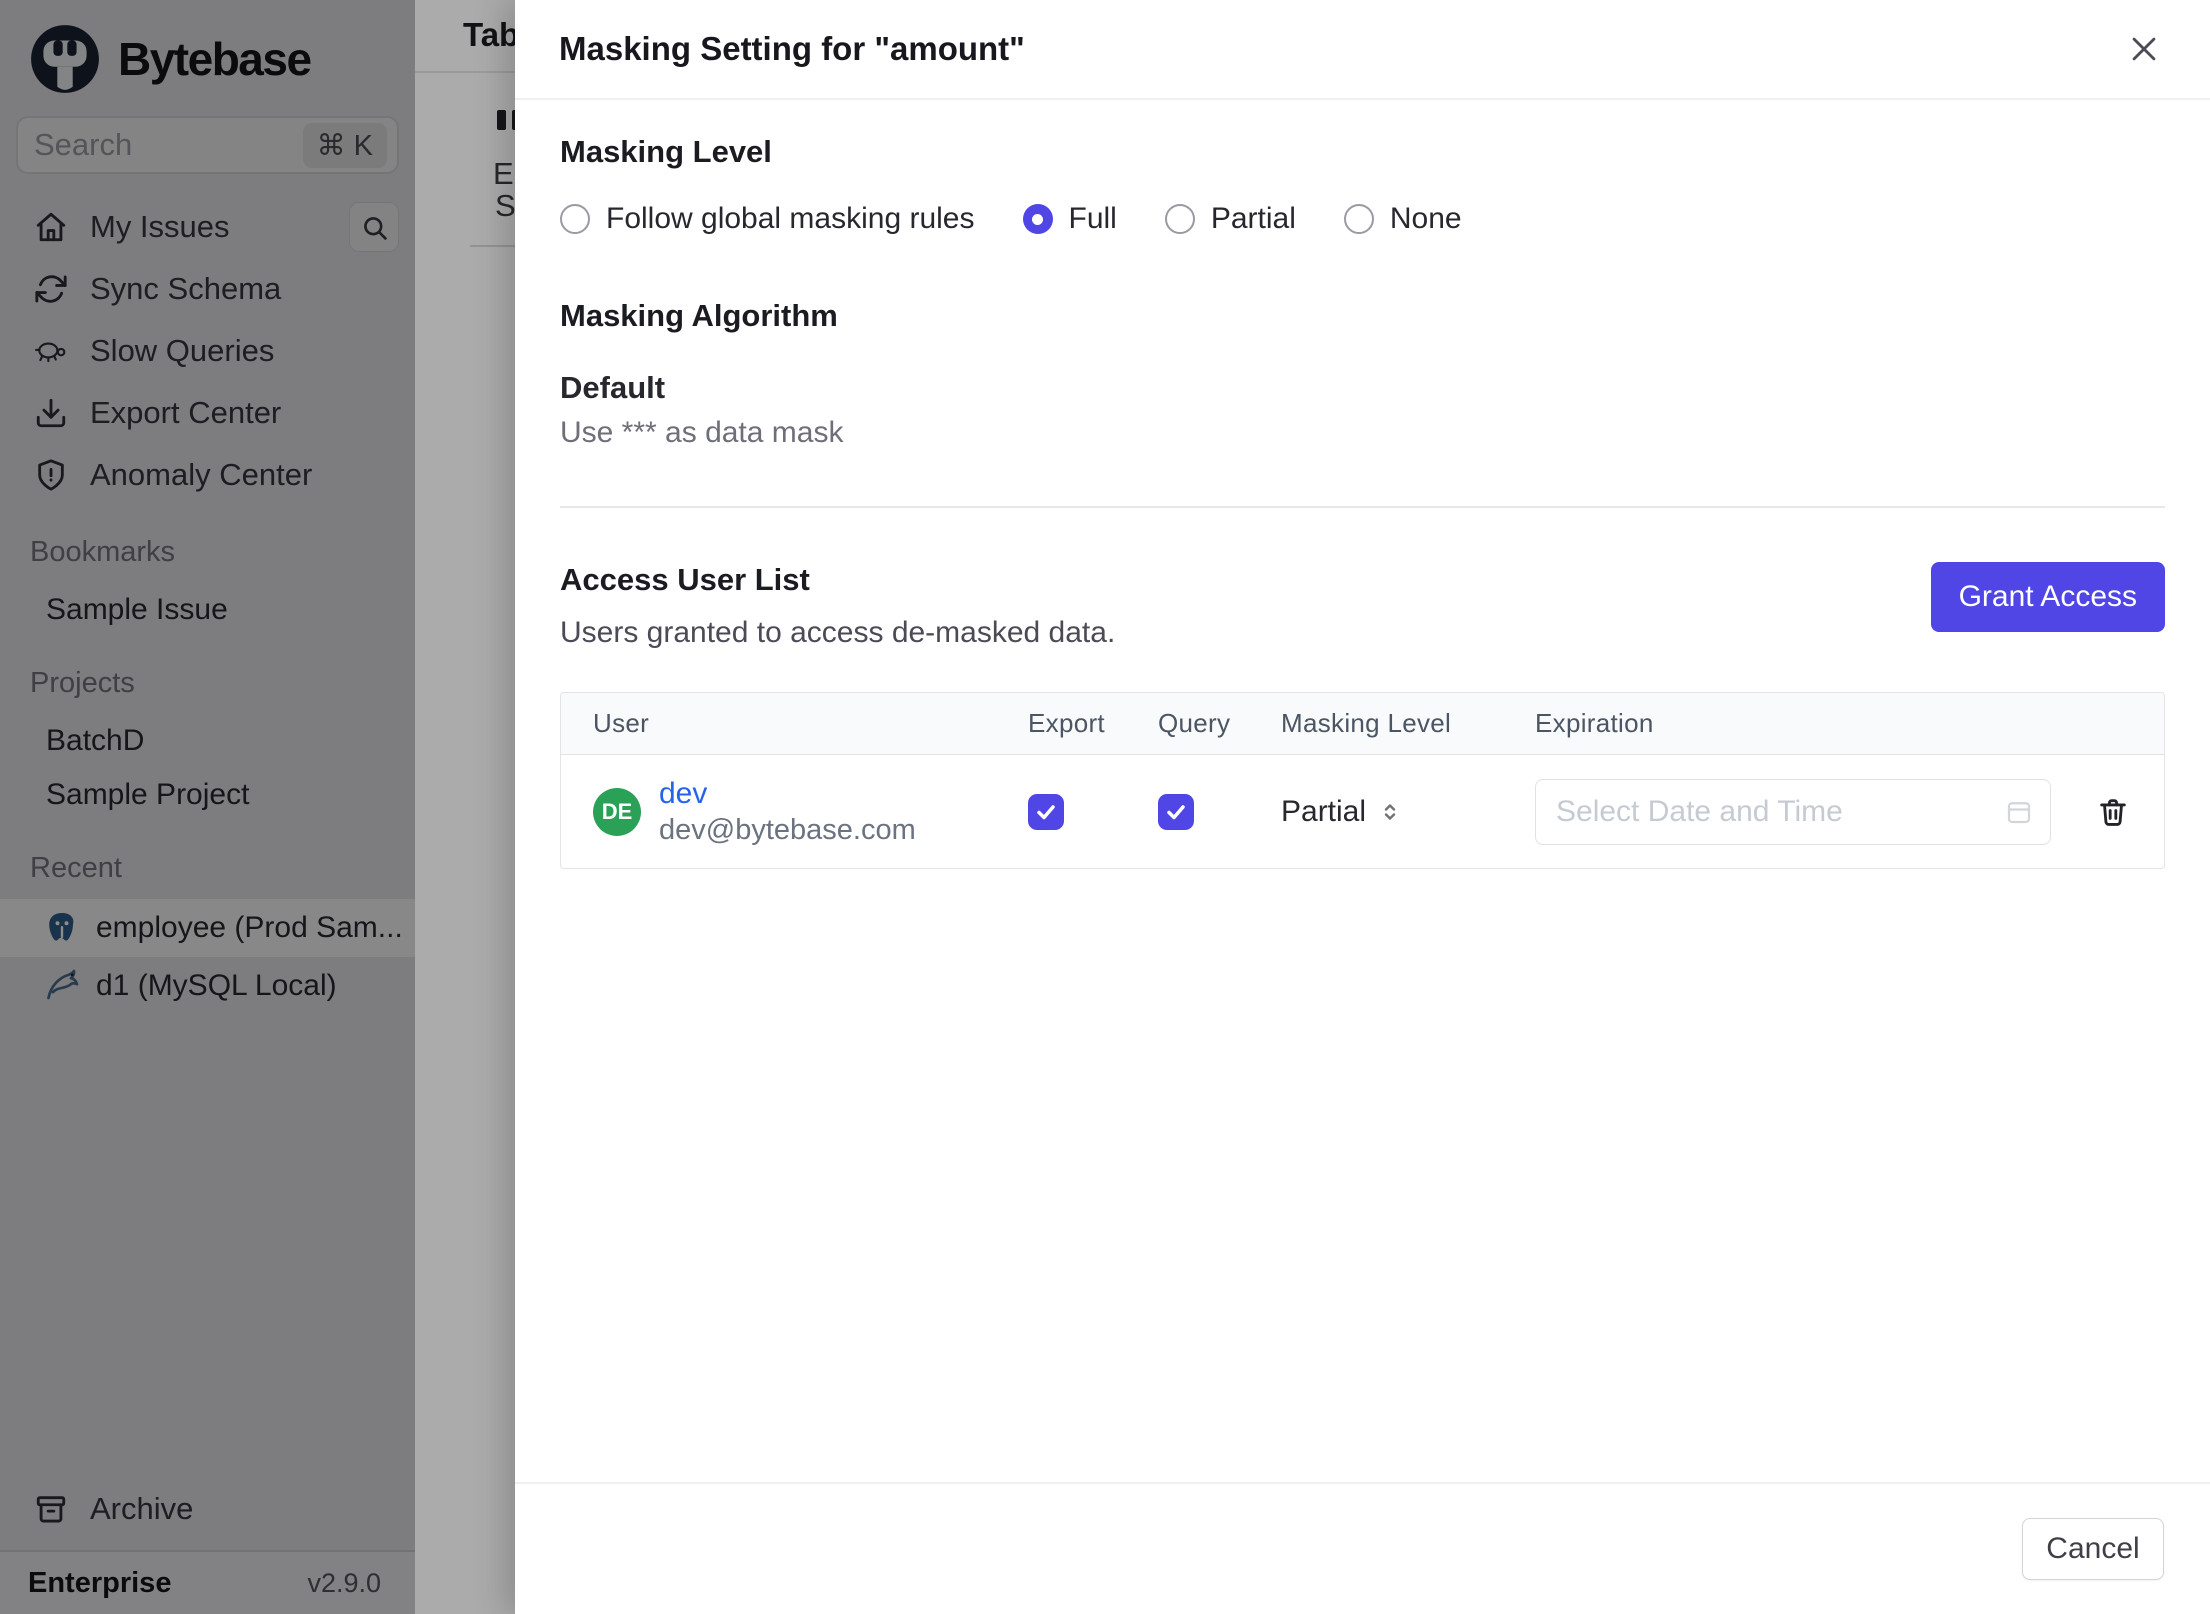 The image size is (2210, 1614). I want to click on algorithm-description: Use *** as data mask, so click(702, 432).